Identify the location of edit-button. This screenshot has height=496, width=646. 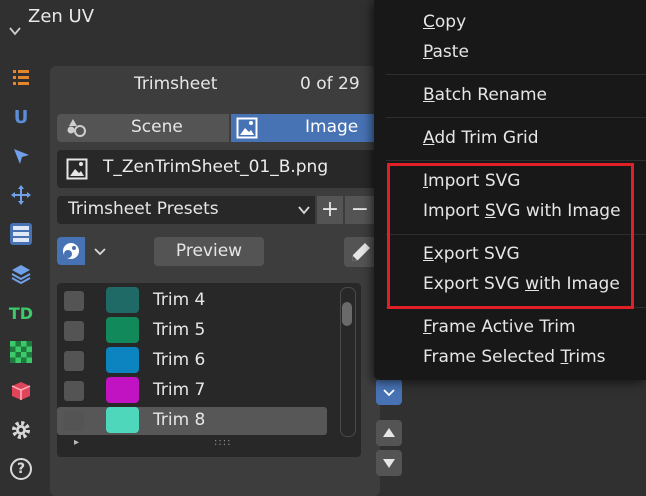
(360, 252).